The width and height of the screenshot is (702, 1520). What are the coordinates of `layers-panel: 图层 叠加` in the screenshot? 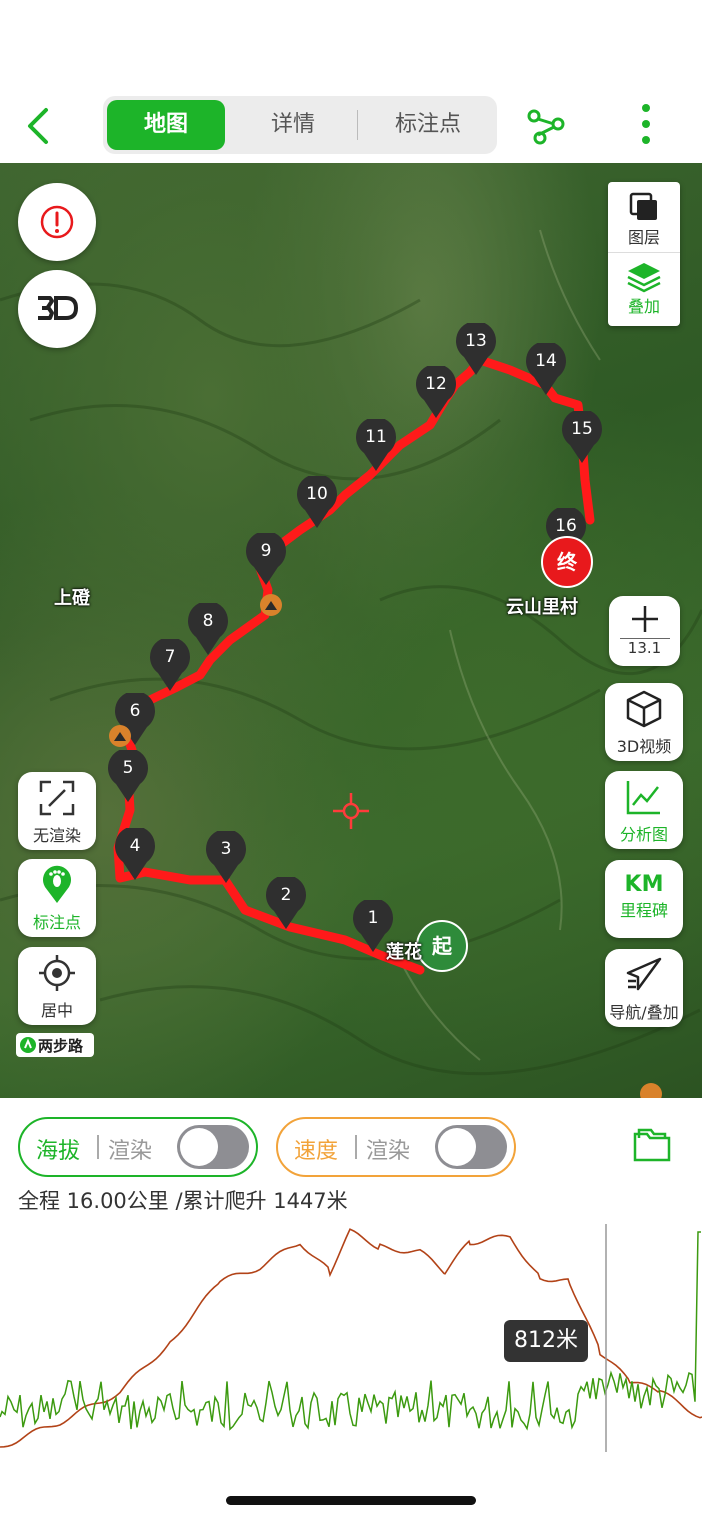 It's located at (644, 254).